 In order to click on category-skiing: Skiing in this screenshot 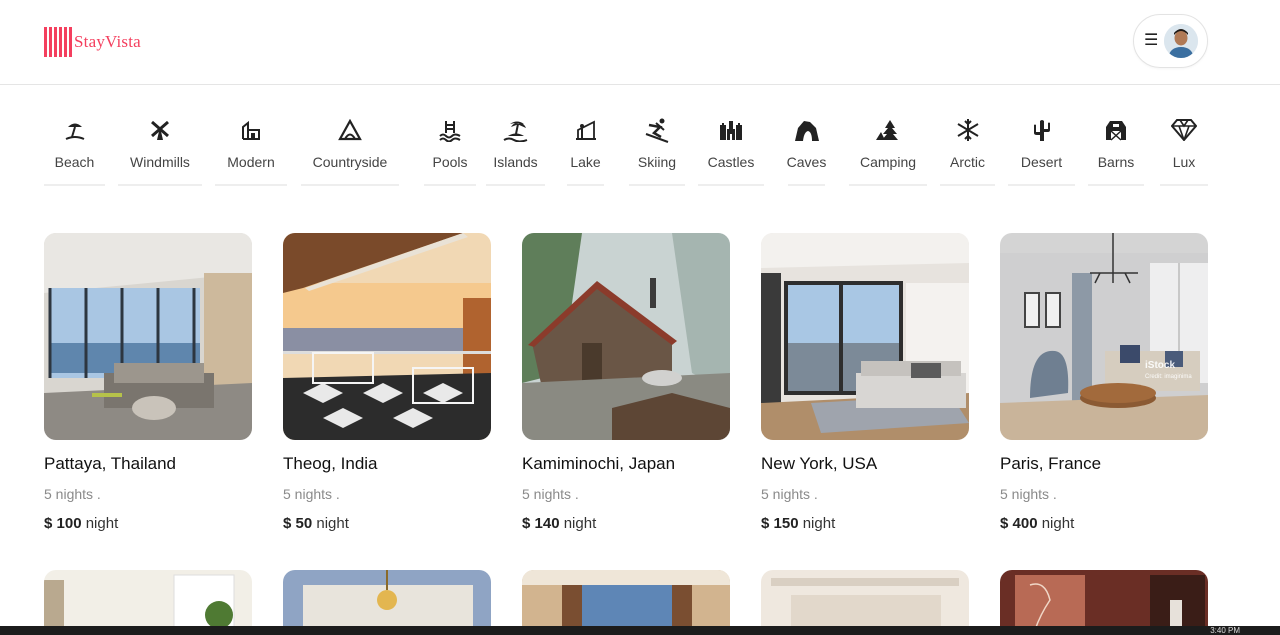, I will do `click(657, 151)`.